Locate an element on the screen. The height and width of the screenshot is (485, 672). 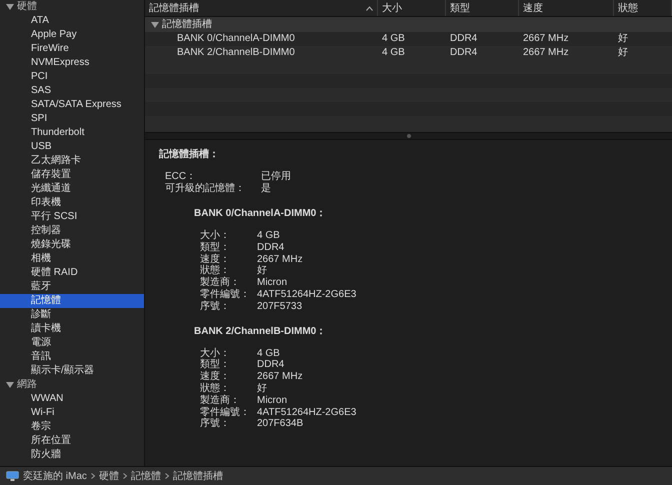
splitter-handle is located at coordinates (408, 136).